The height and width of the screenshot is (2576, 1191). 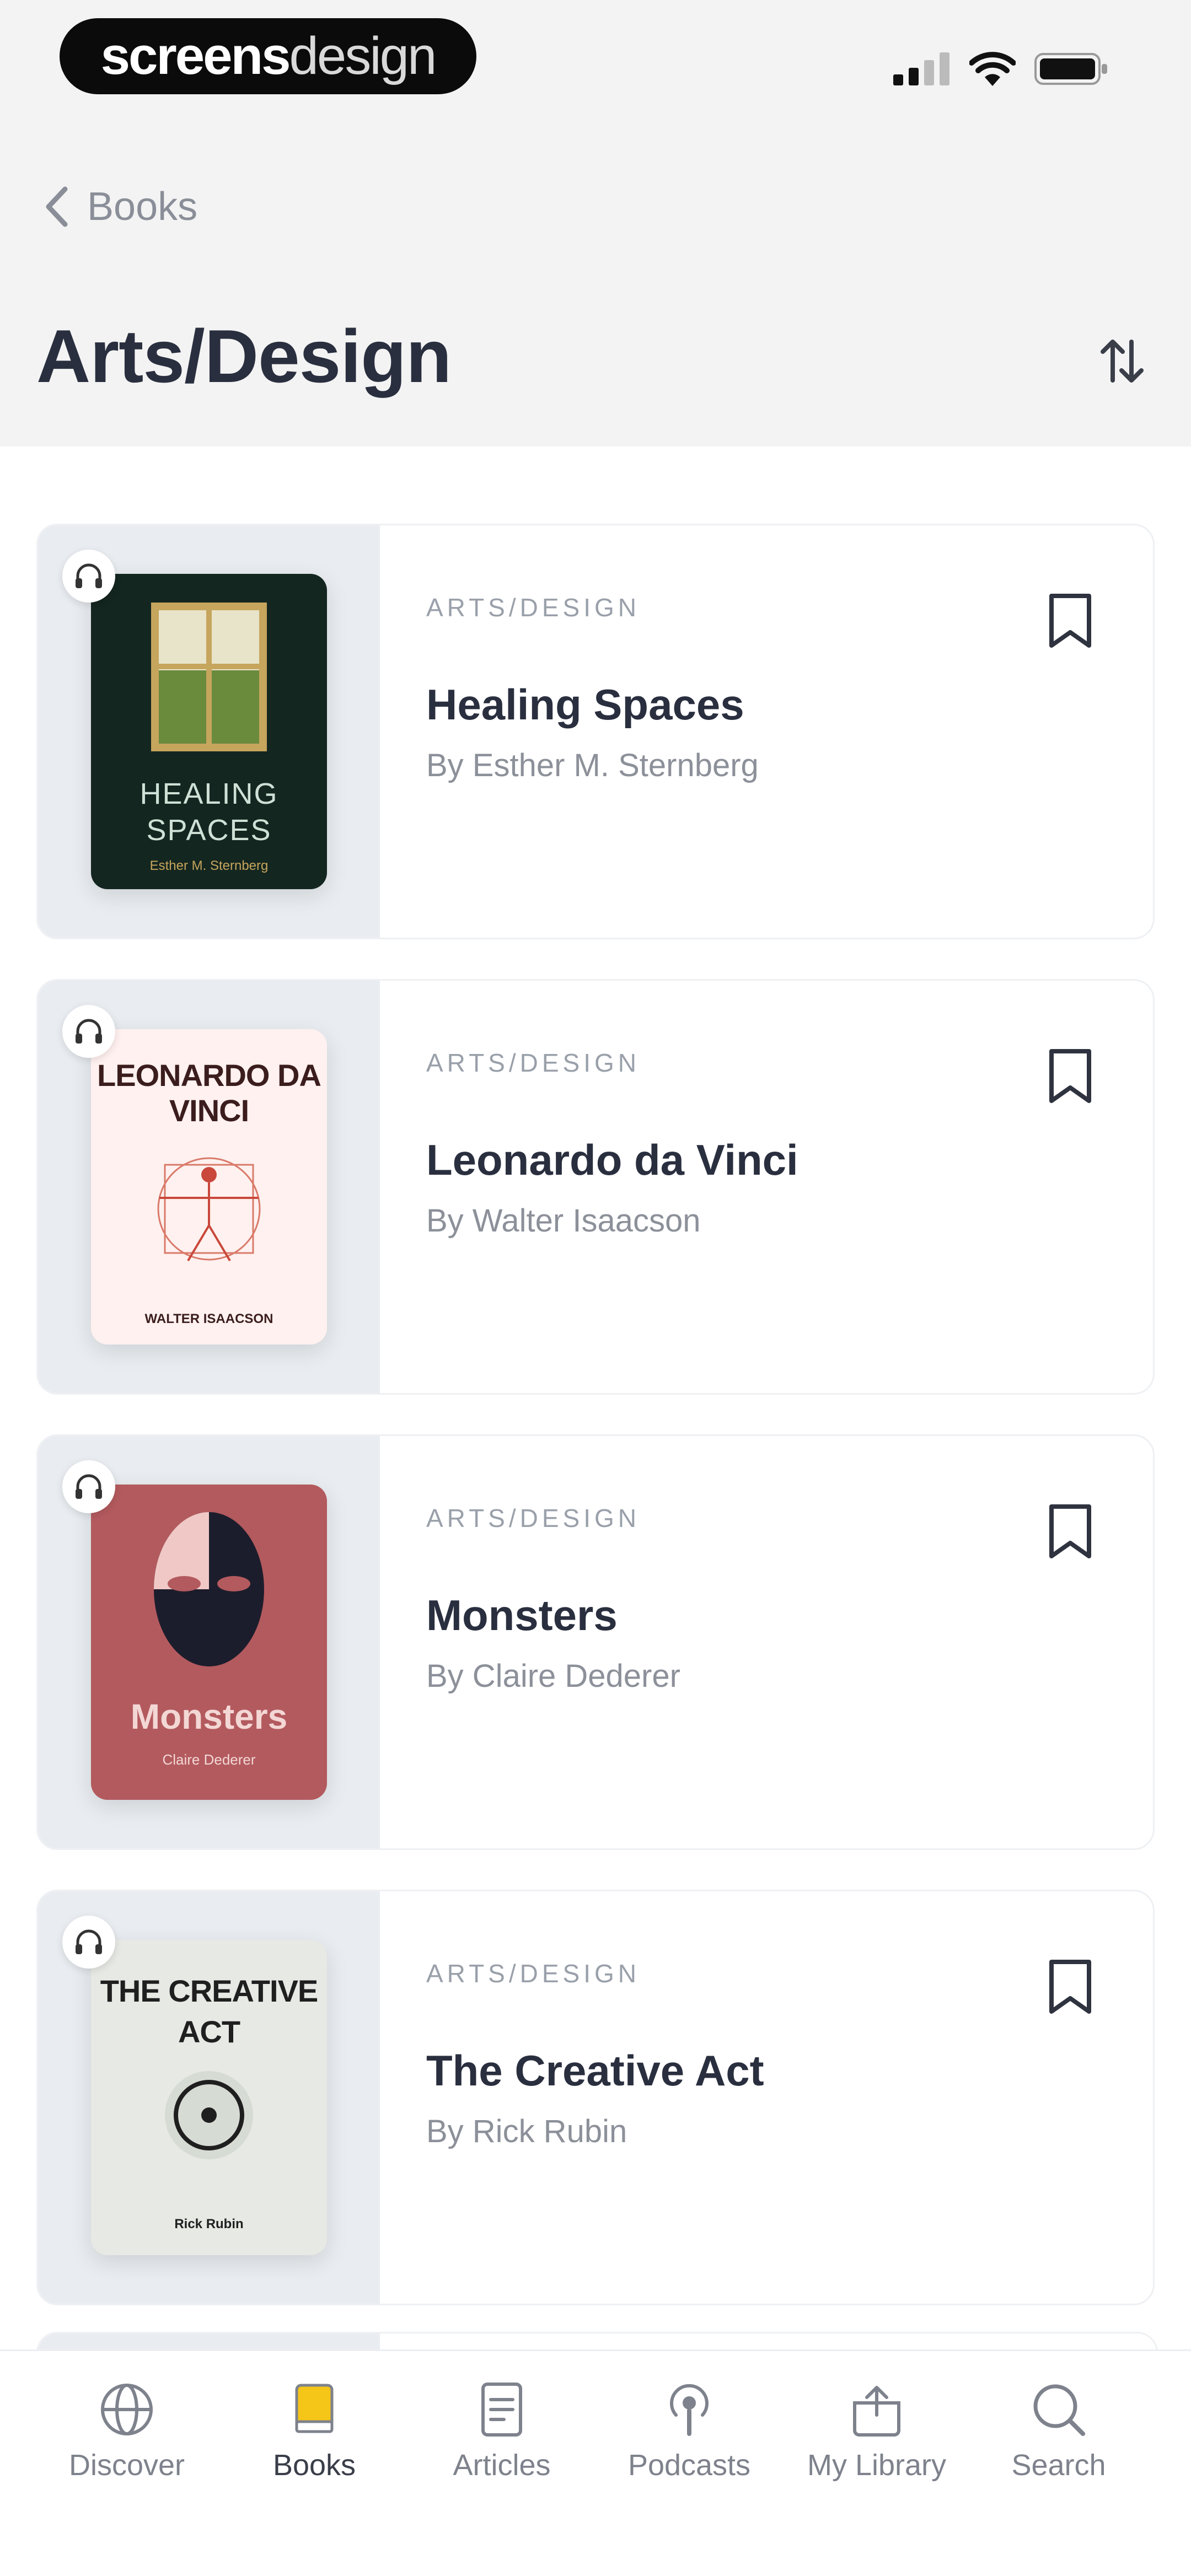 I want to click on cover-panel: THE CREATIVE ACT Rick Rubin, so click(x=209, y=2097).